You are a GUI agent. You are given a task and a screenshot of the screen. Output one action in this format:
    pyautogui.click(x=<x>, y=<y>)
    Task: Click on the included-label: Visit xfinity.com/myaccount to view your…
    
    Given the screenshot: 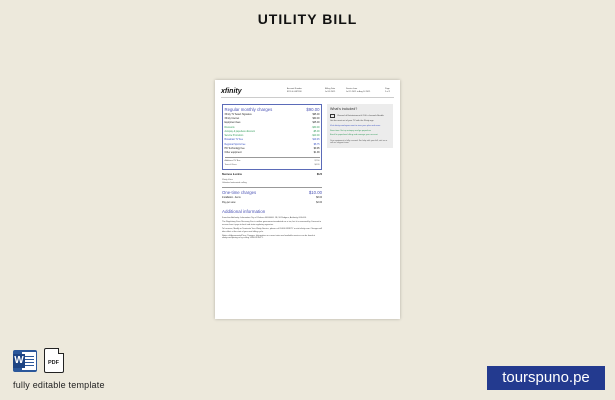 What is the action you would take?
    pyautogui.click(x=355, y=126)
    